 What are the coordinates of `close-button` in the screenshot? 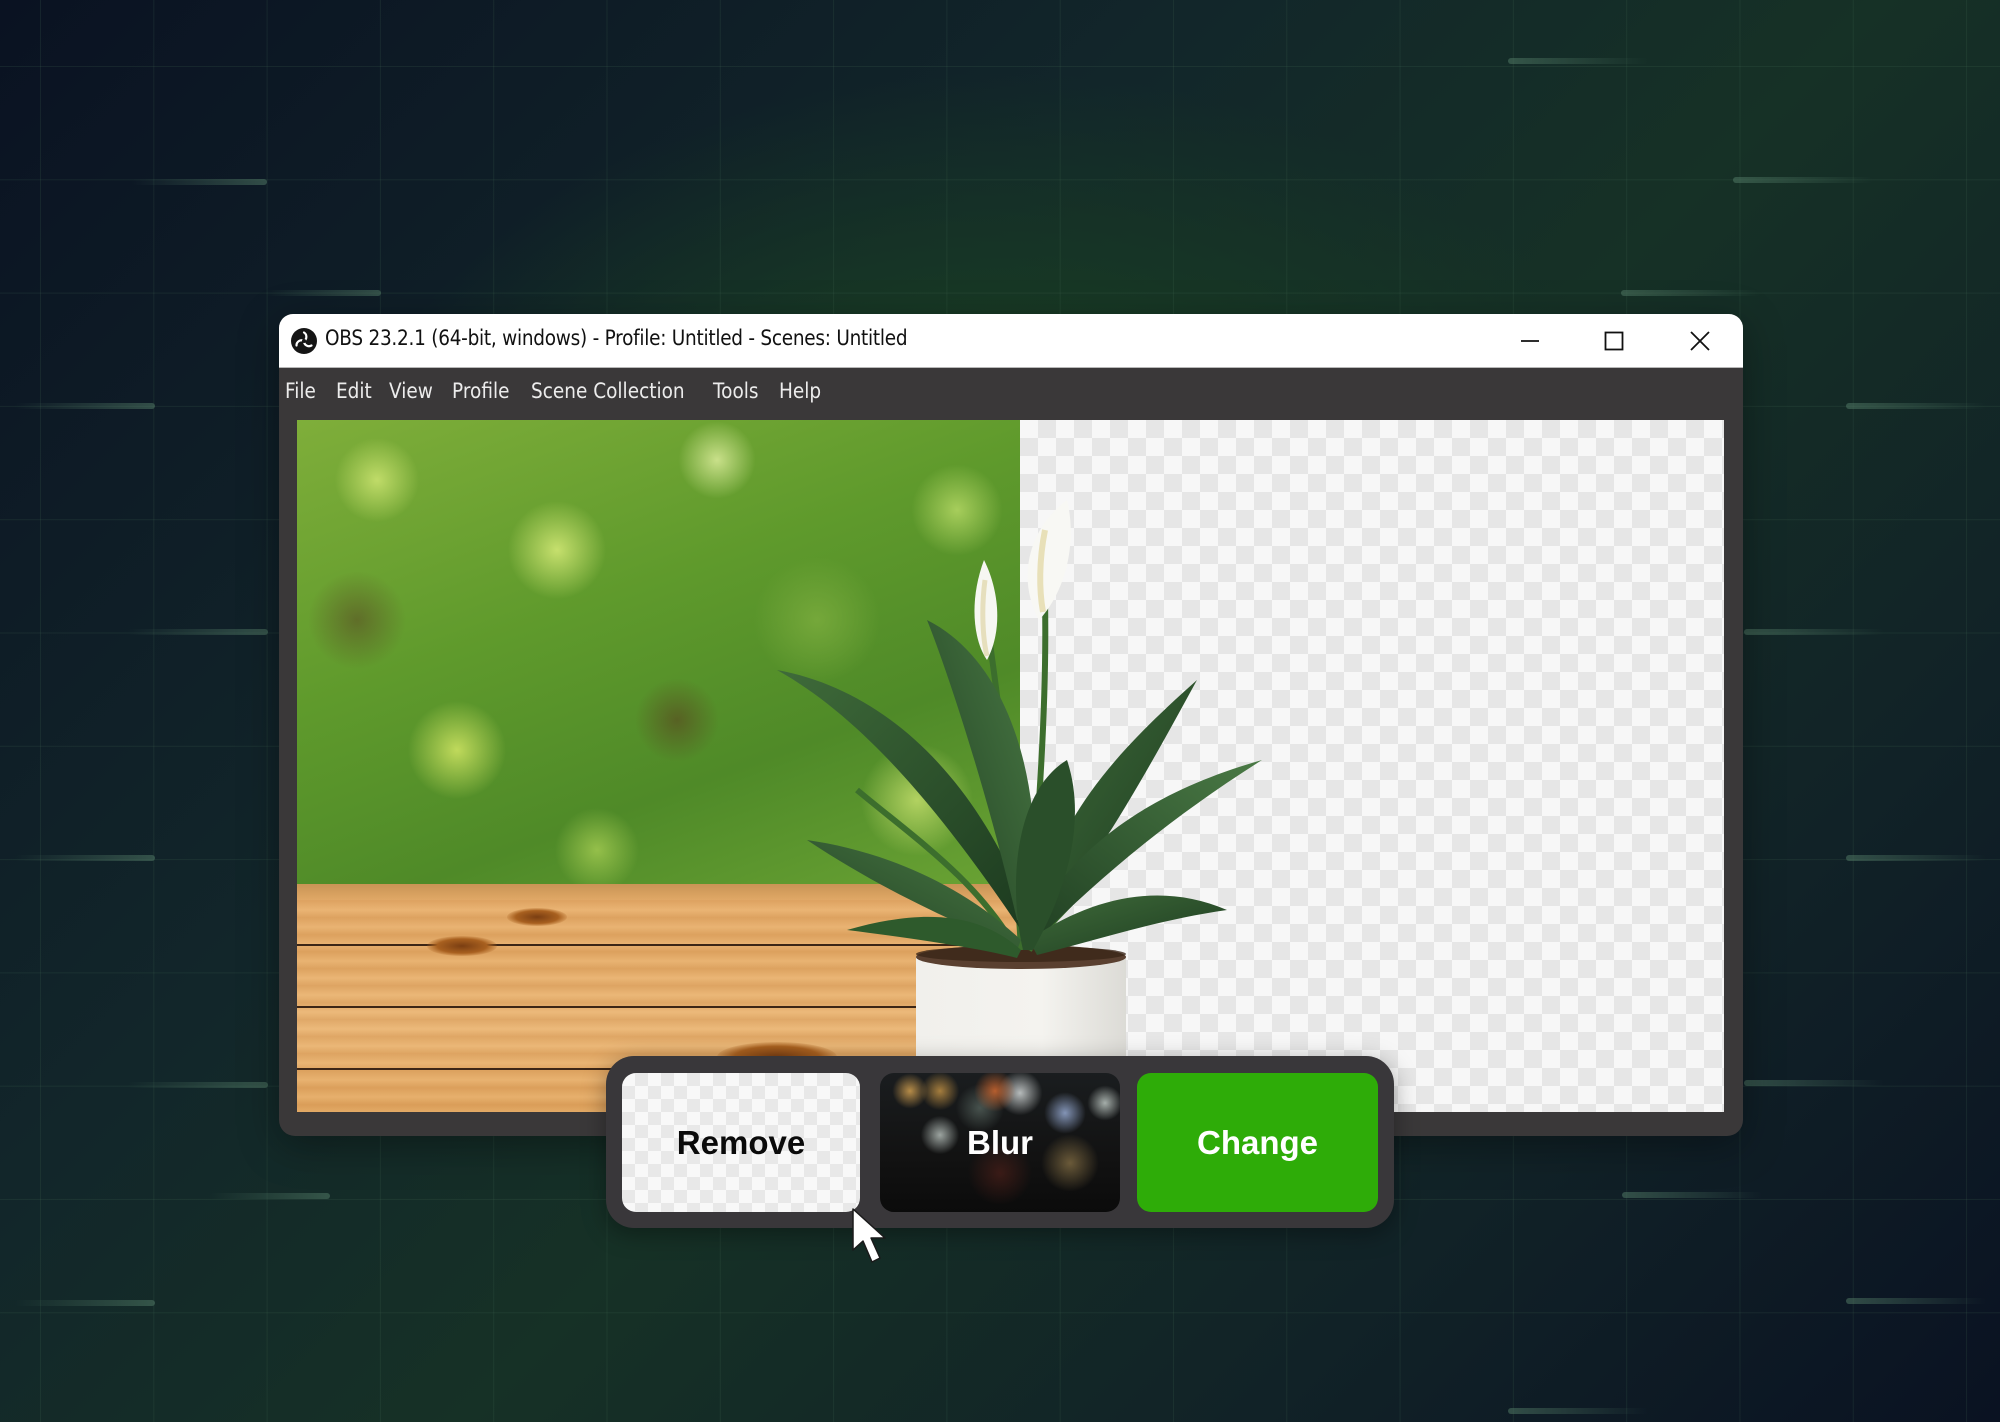 It's located at (1700, 340).